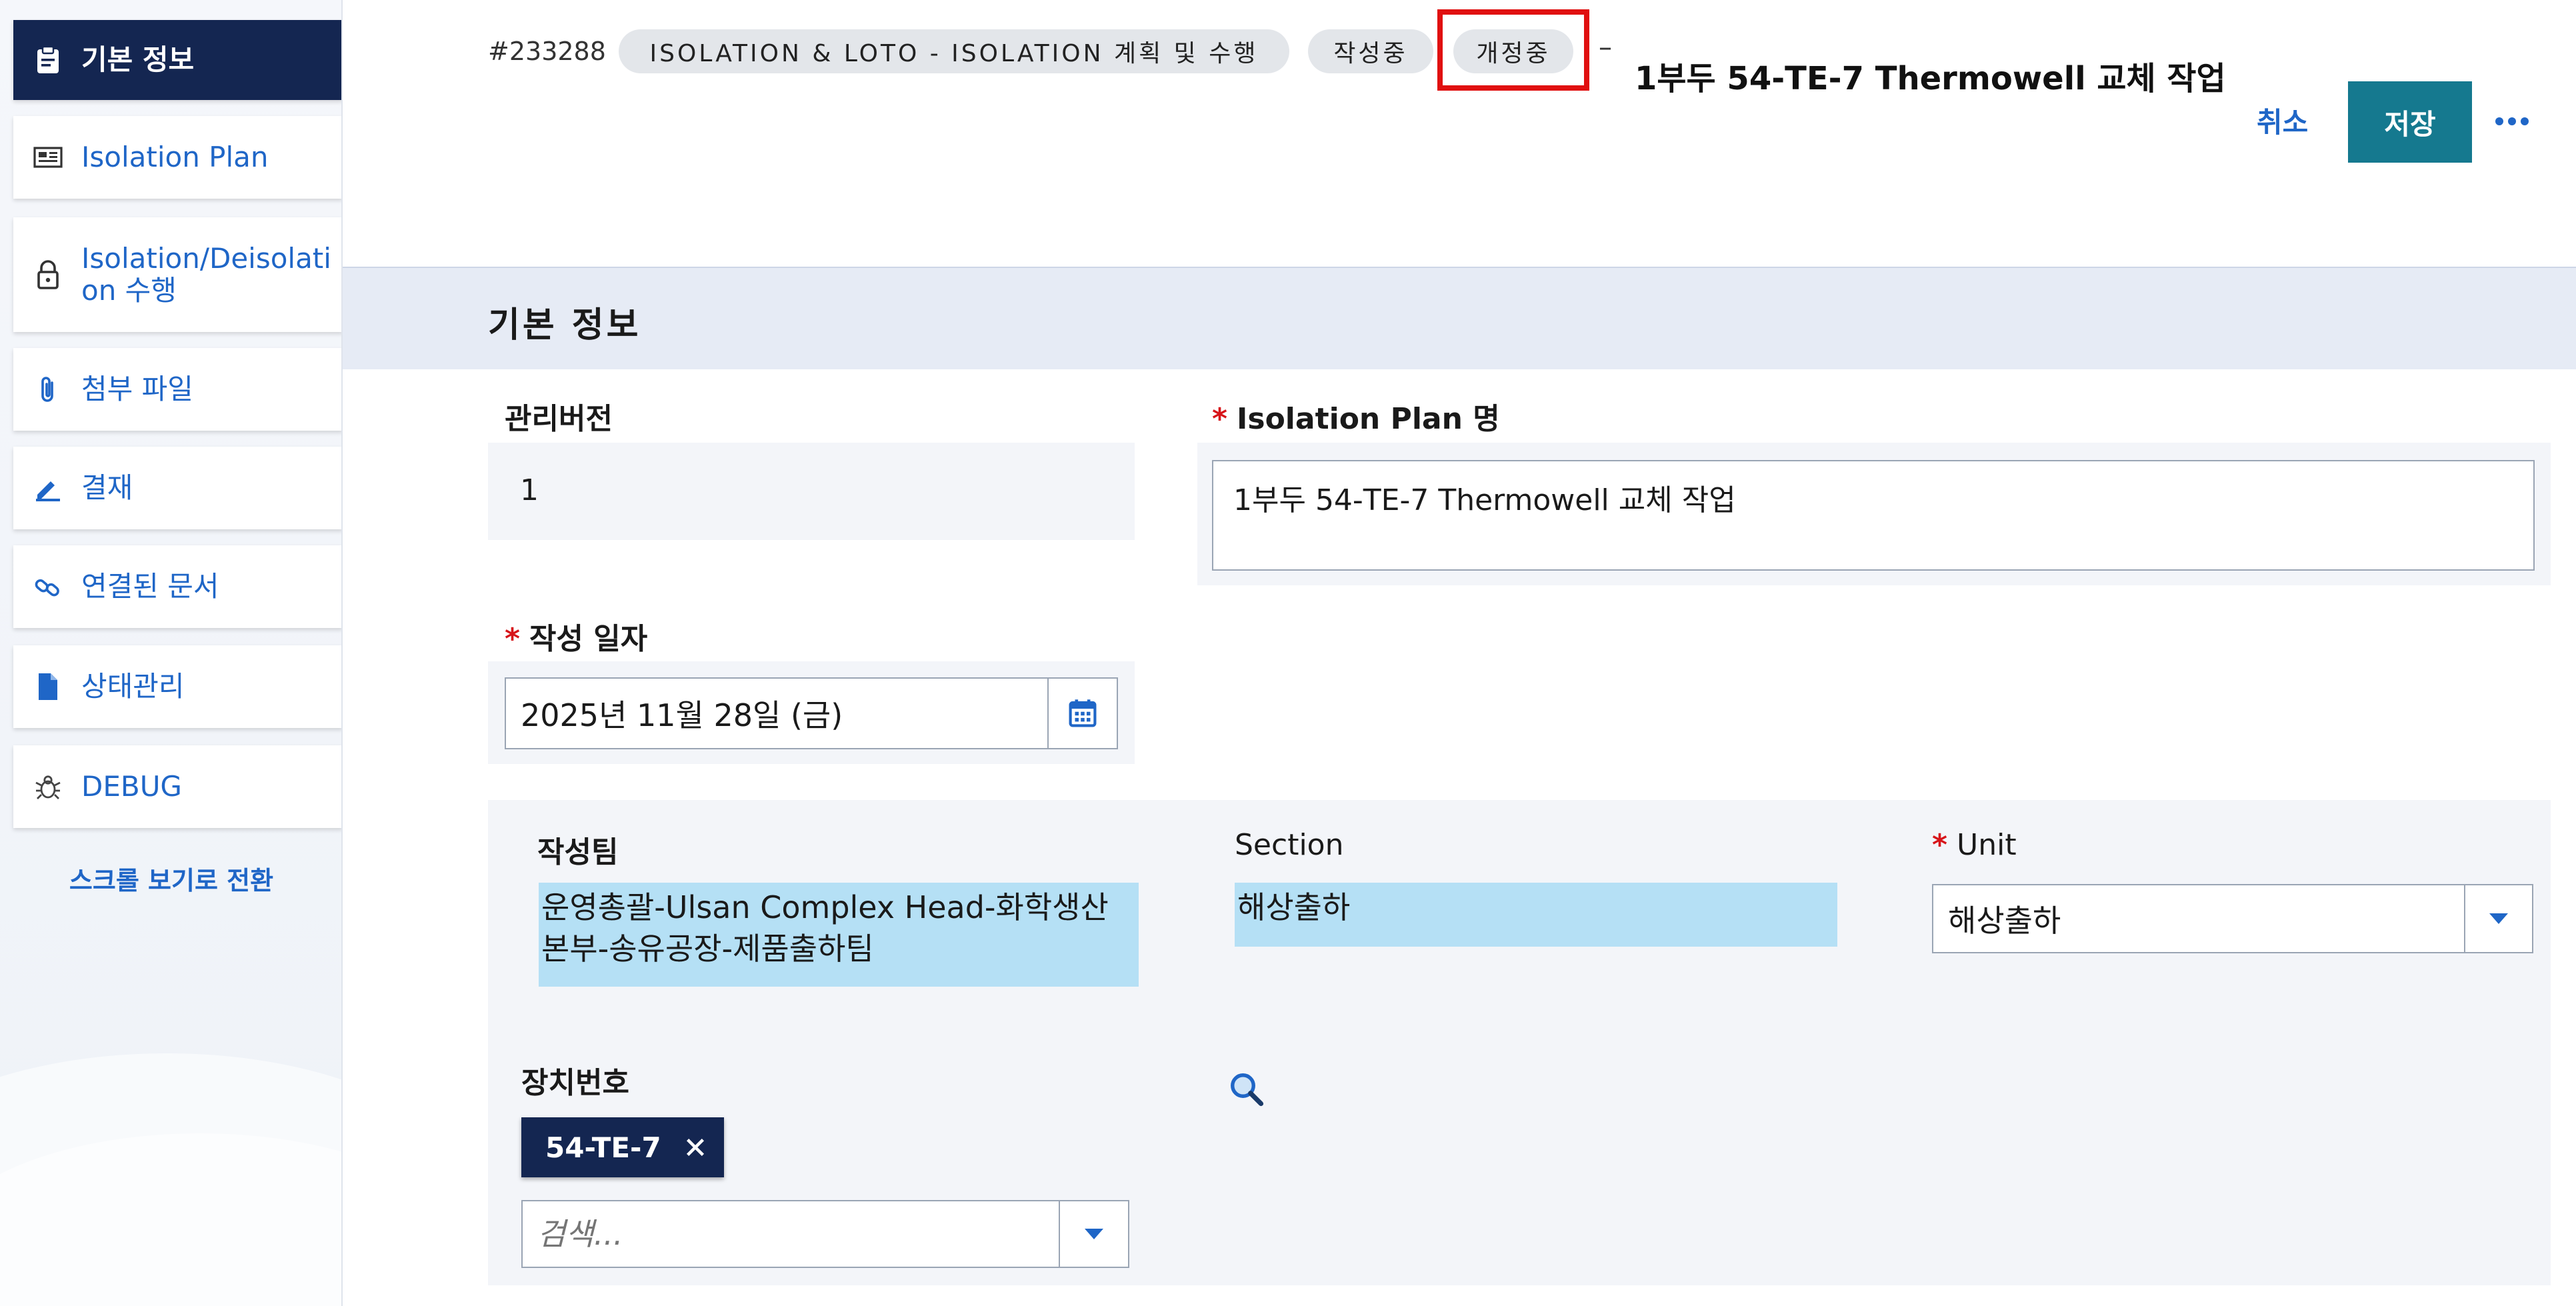  I want to click on magnifier-icon, so click(1247, 1090).